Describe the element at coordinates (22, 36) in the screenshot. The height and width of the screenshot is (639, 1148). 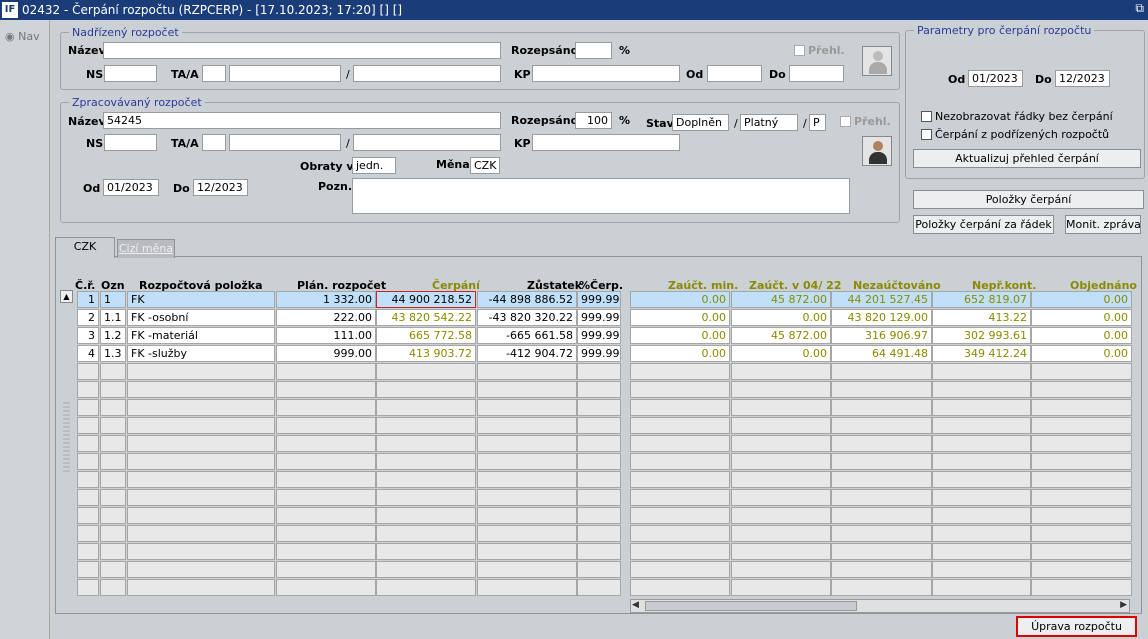
I see `nav-toggle: ◉ Nav` at that location.